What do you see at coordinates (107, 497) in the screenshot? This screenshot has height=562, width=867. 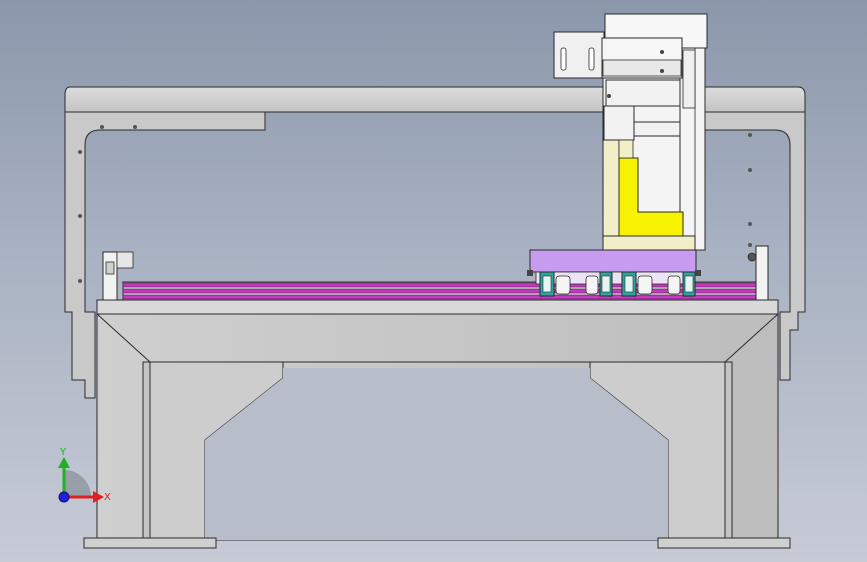 I see `x-axis-label: X` at bounding box center [107, 497].